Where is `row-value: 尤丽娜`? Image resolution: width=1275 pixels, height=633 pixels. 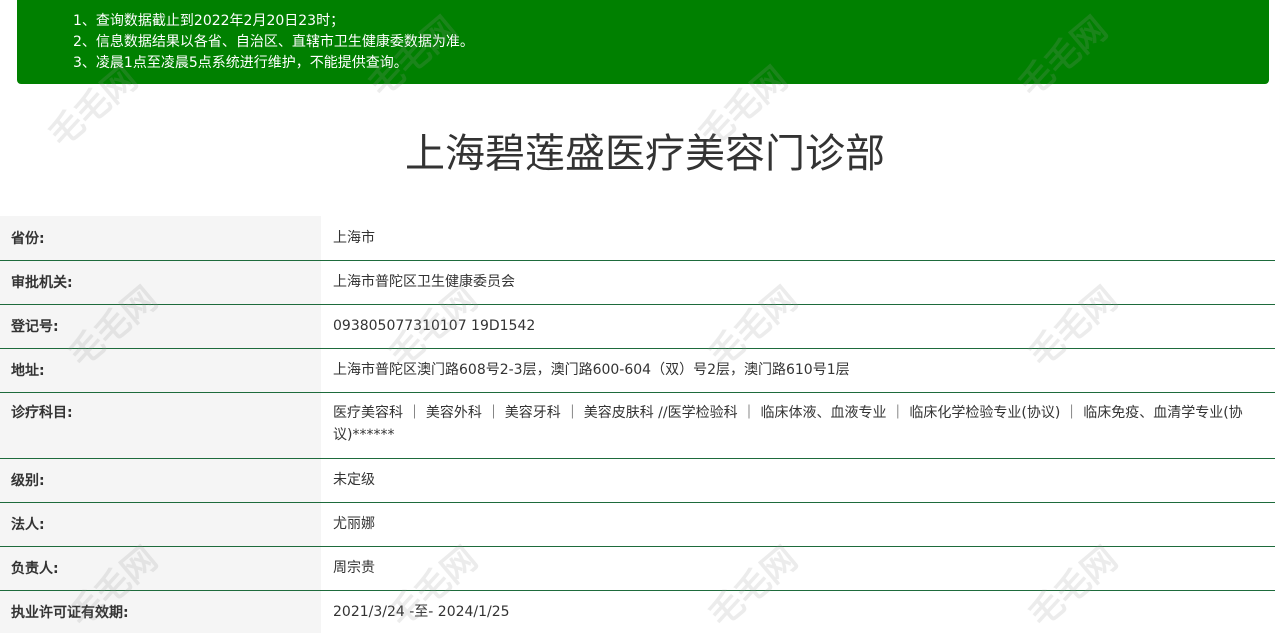
row-value: 尤丽娜 is located at coordinates (798, 524).